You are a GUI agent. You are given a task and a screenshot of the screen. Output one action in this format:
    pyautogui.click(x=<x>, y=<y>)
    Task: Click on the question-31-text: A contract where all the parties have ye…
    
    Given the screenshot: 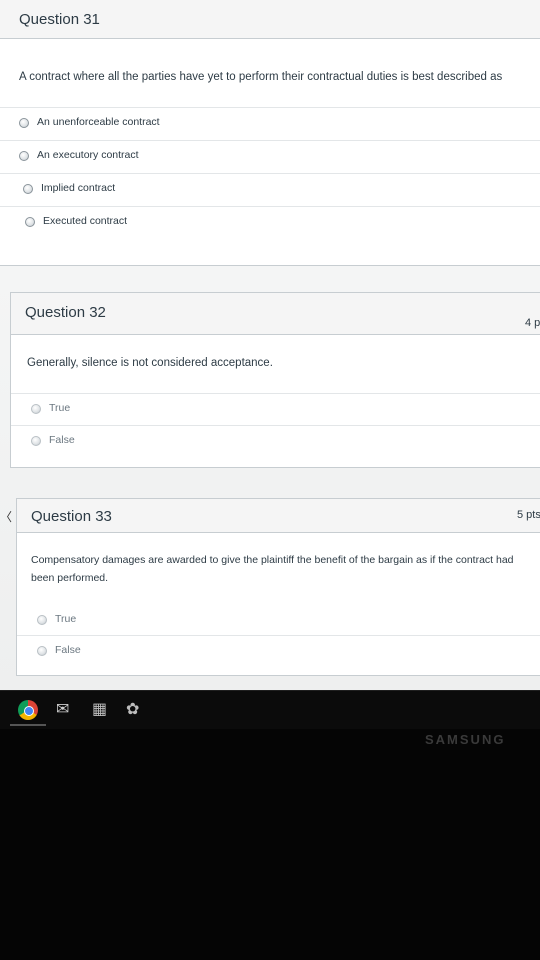 What is the action you would take?
    pyautogui.click(x=261, y=77)
    